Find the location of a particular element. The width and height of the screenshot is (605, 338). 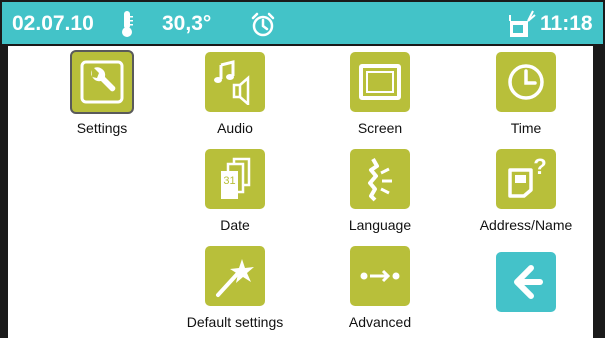

time-label: Time is located at coordinates (526, 128).